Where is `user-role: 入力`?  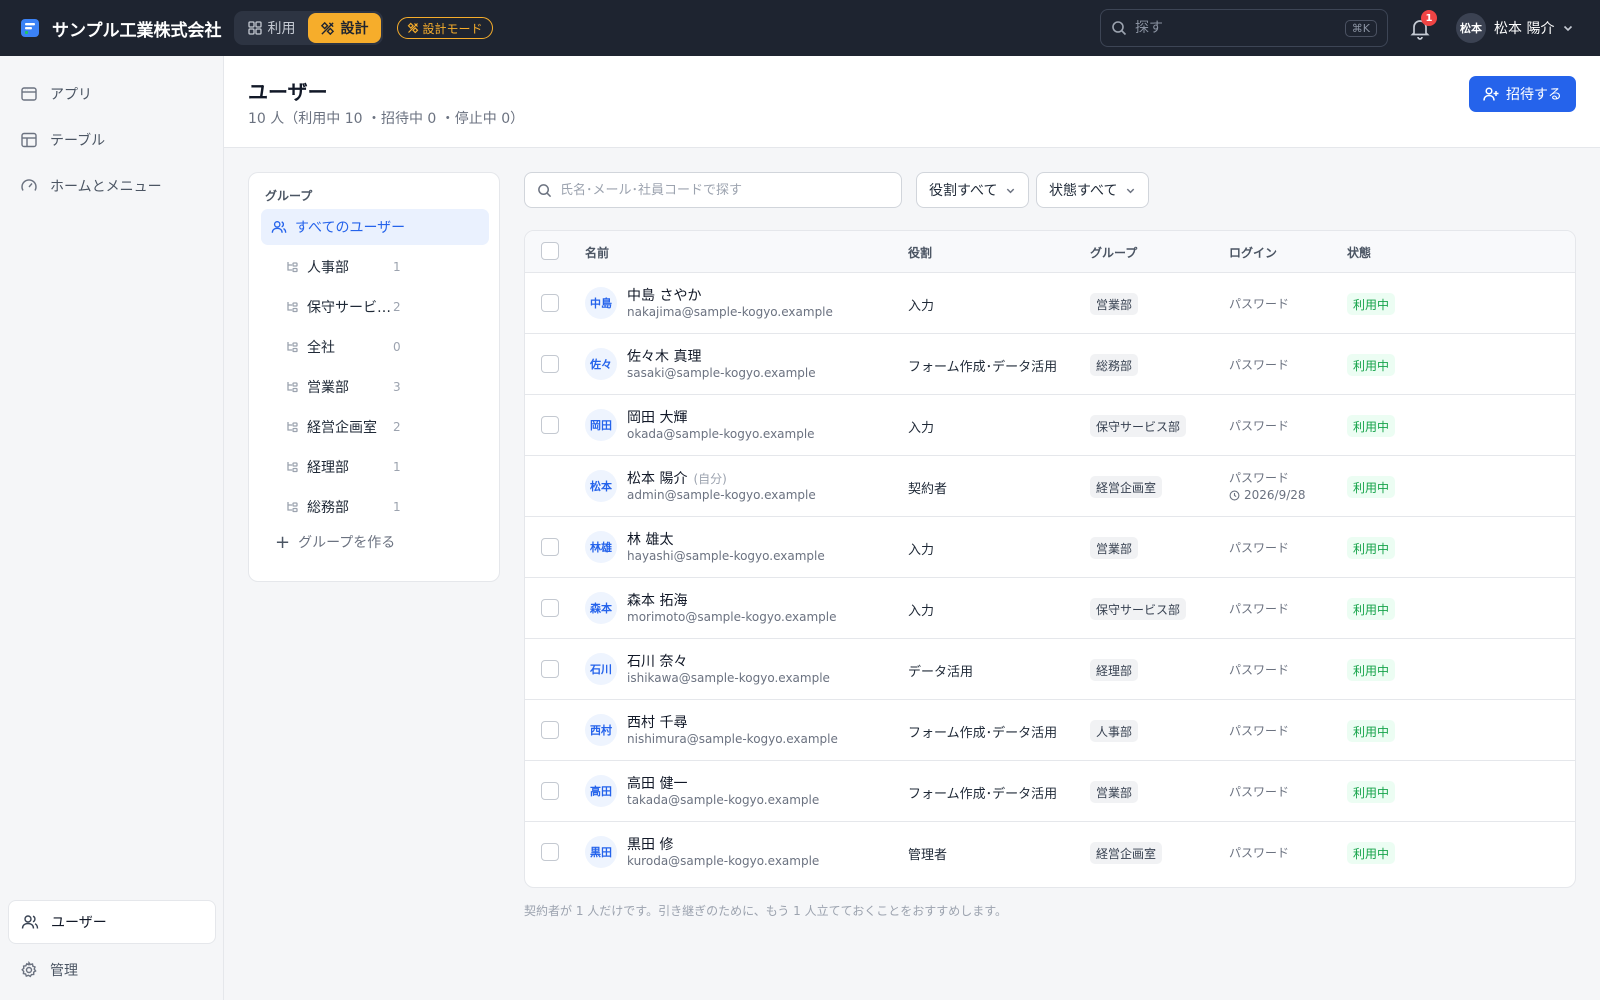
user-role: 入力 is located at coordinates (921, 550).